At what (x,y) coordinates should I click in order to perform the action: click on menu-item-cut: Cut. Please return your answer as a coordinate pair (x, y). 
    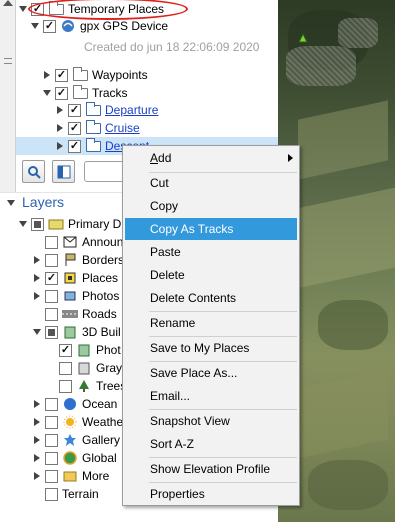
    Looking at the image, I should click on (211, 183).